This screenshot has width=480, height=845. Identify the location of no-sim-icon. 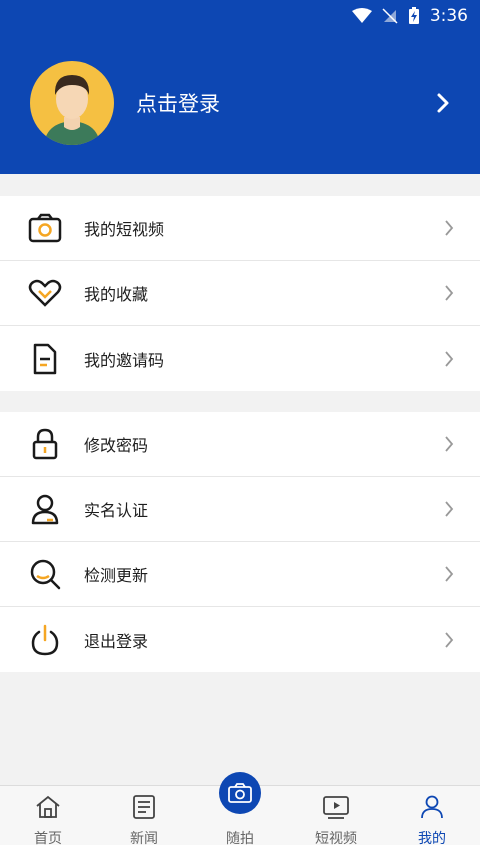
(390, 16).